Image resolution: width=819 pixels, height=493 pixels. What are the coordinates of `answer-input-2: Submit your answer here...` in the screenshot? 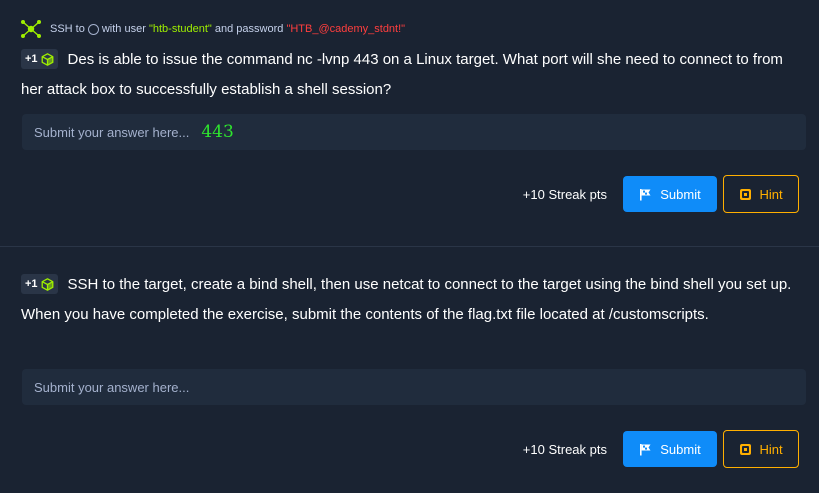 It's located at (414, 387).